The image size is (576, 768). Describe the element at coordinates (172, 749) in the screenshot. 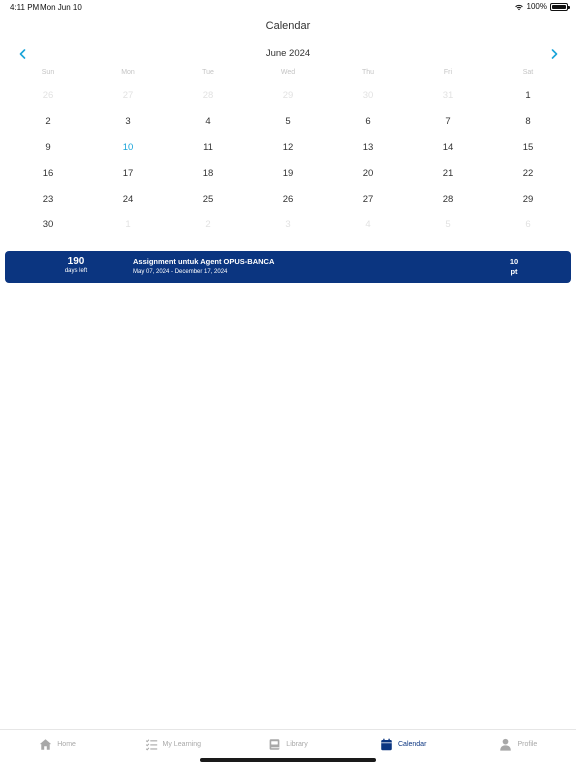

I see `tab-my-learning: My Learning` at that location.